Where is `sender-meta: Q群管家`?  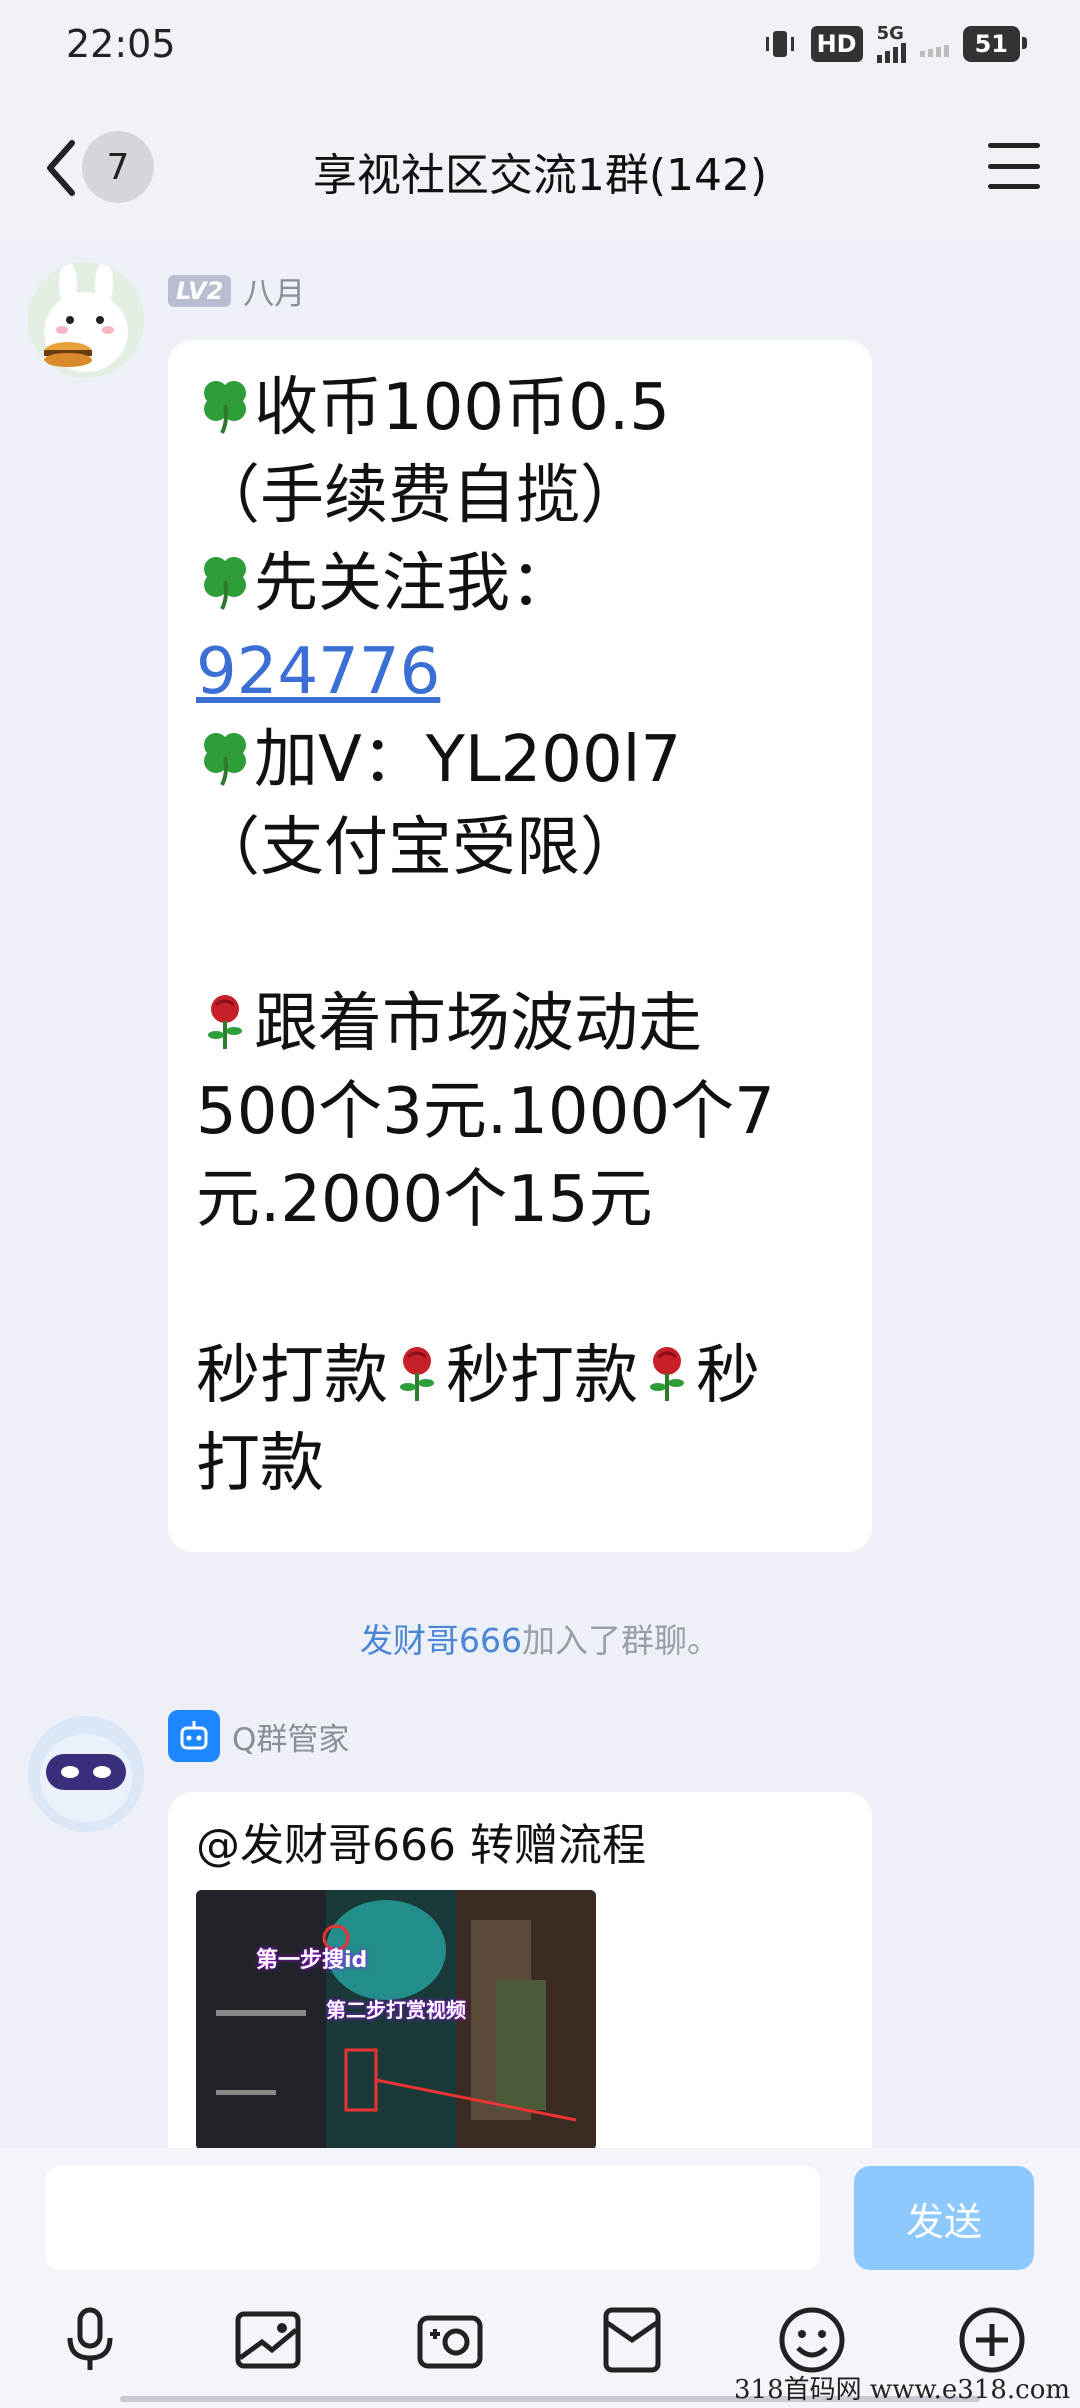
sender-meta: Q群管家 is located at coordinates (258, 1736).